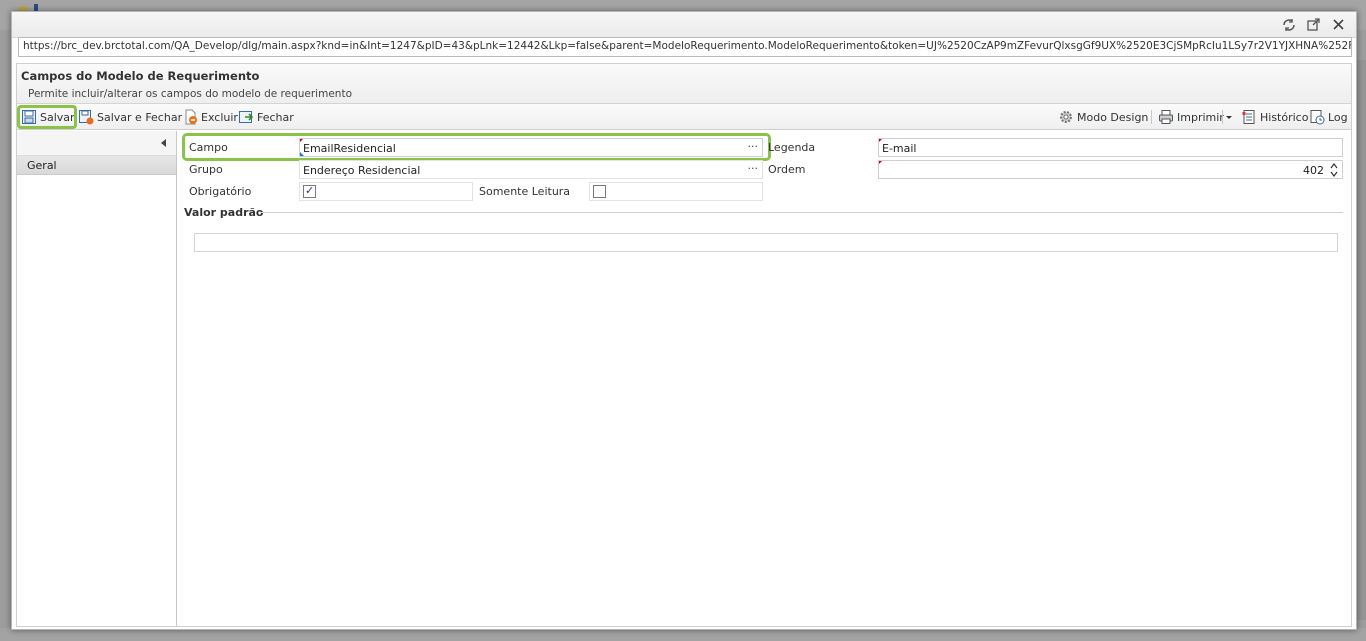 The image size is (1366, 641). What do you see at coordinates (1338, 117) in the screenshot?
I see `log-button-label: Log` at bounding box center [1338, 117].